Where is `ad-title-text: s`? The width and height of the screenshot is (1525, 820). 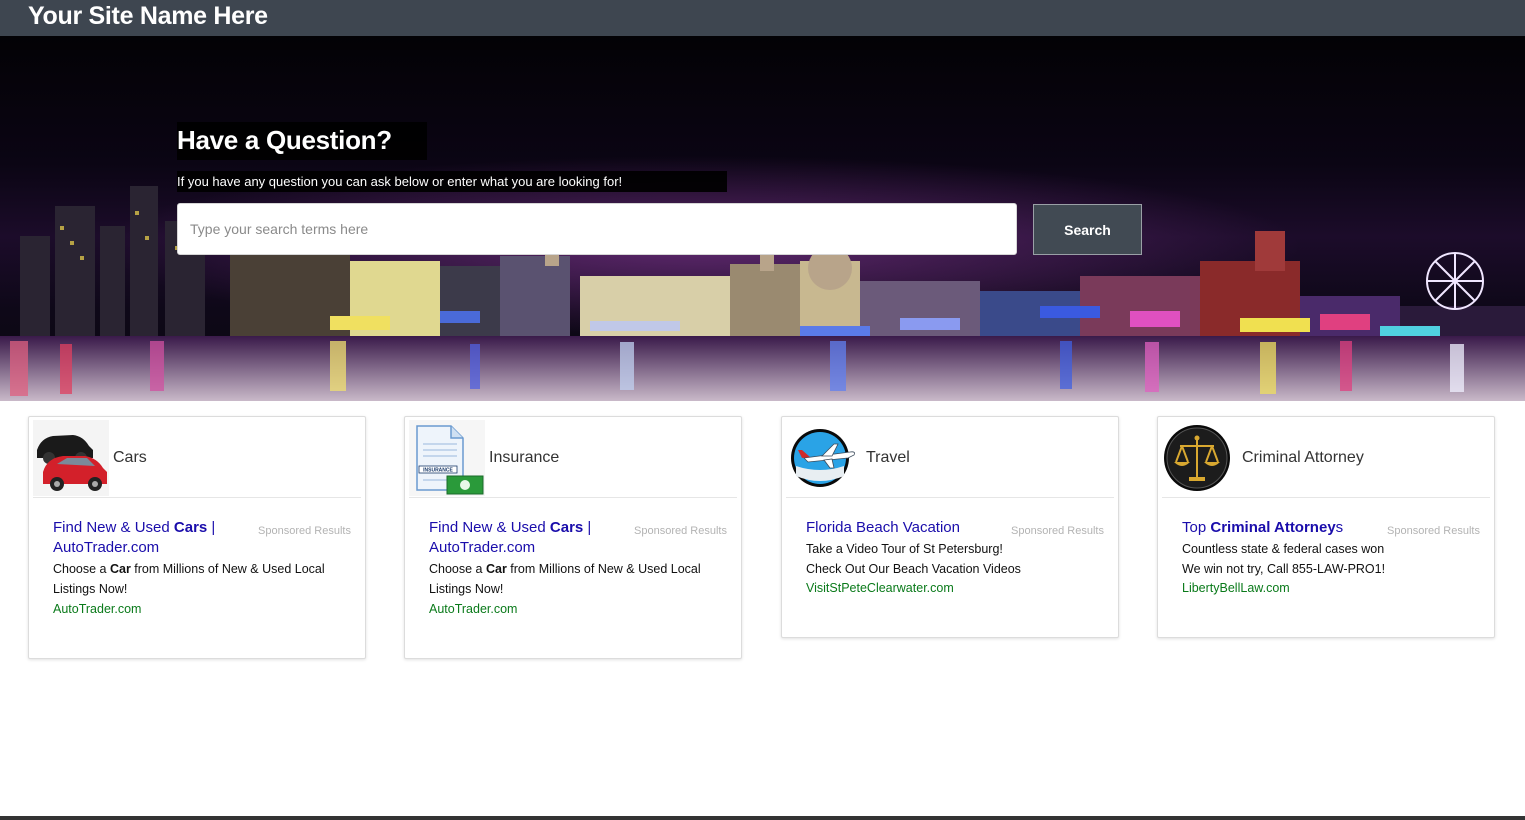
ad-title-text: s is located at coordinates (1339, 527).